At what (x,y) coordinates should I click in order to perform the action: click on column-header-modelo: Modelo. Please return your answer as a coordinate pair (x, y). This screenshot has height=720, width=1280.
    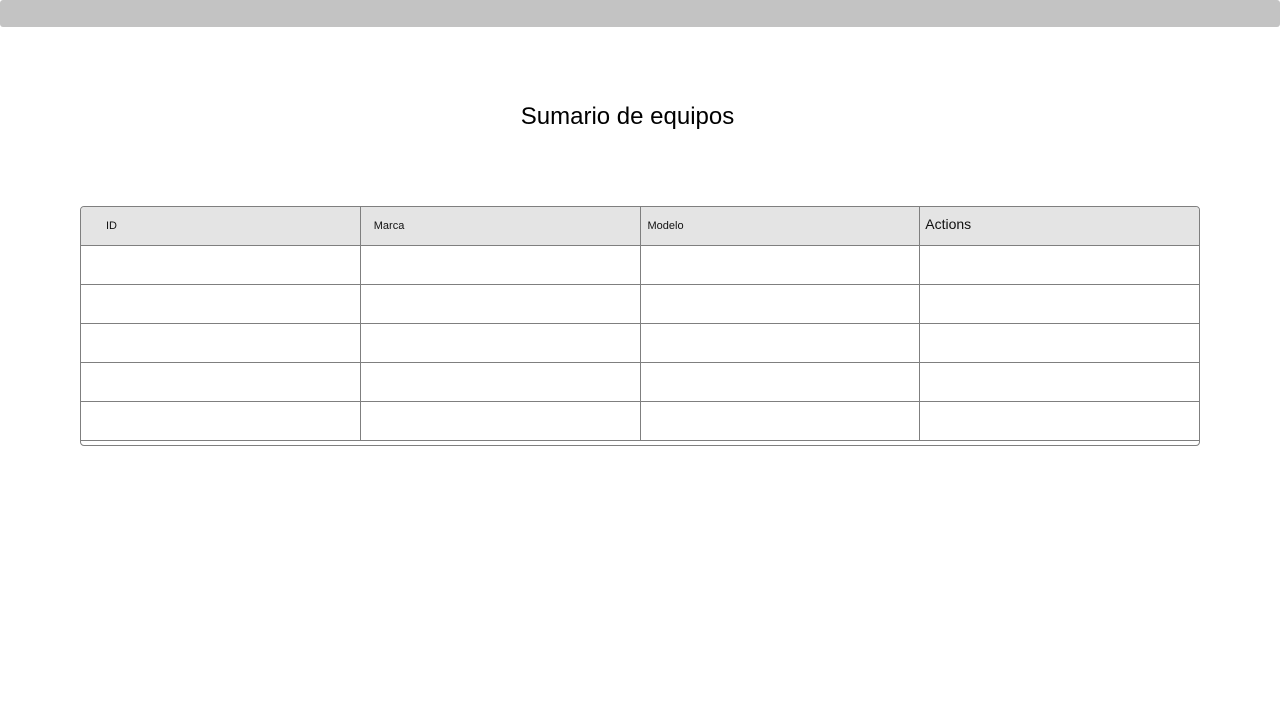
    Looking at the image, I should click on (780, 226).